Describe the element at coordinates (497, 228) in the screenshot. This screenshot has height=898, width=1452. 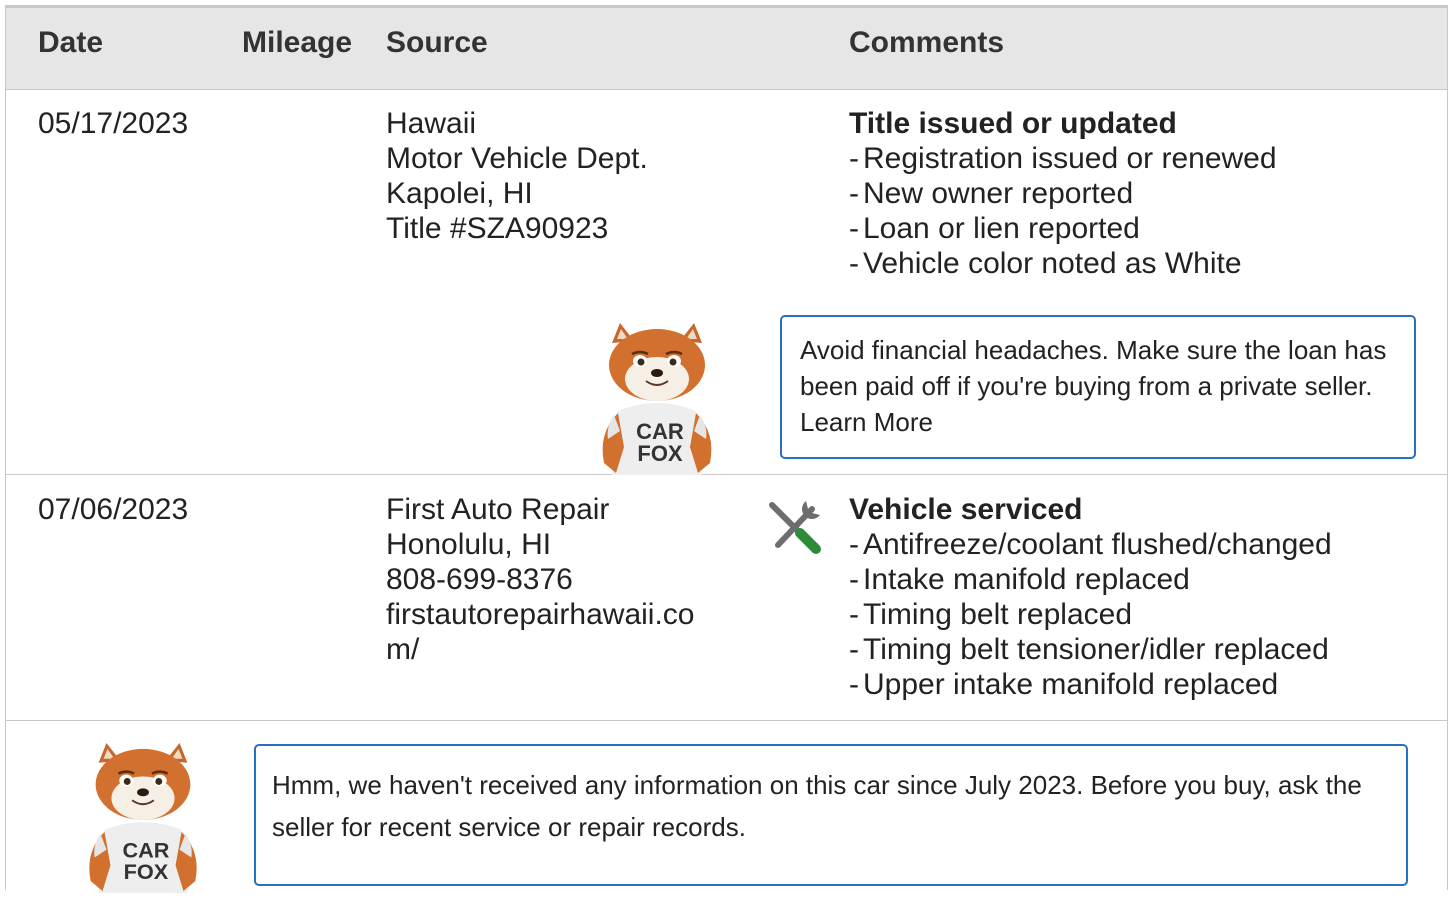
I see `source-line: Title #SZA90923` at that location.